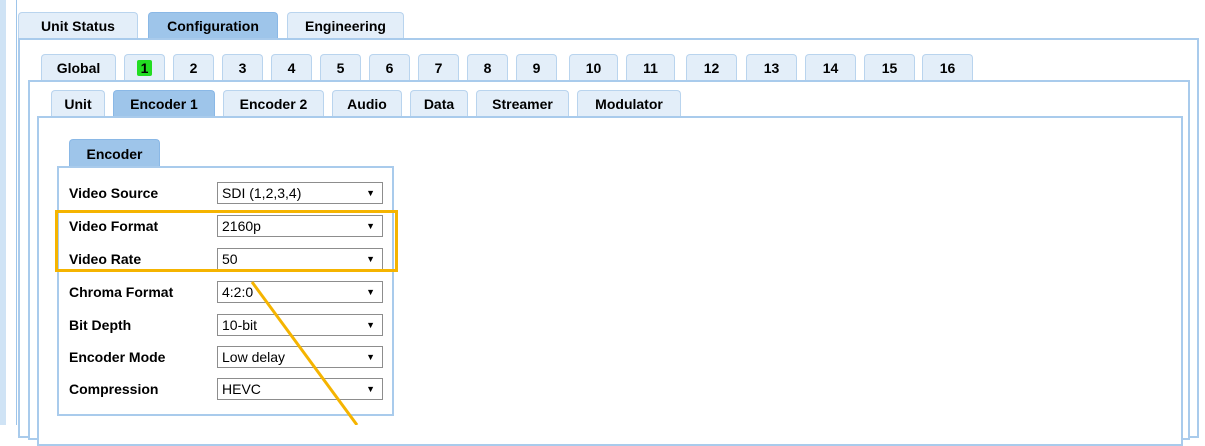 This screenshot has height=446, width=1205. What do you see at coordinates (78, 25) in the screenshot?
I see `tab-unit-status: Unit Status` at bounding box center [78, 25].